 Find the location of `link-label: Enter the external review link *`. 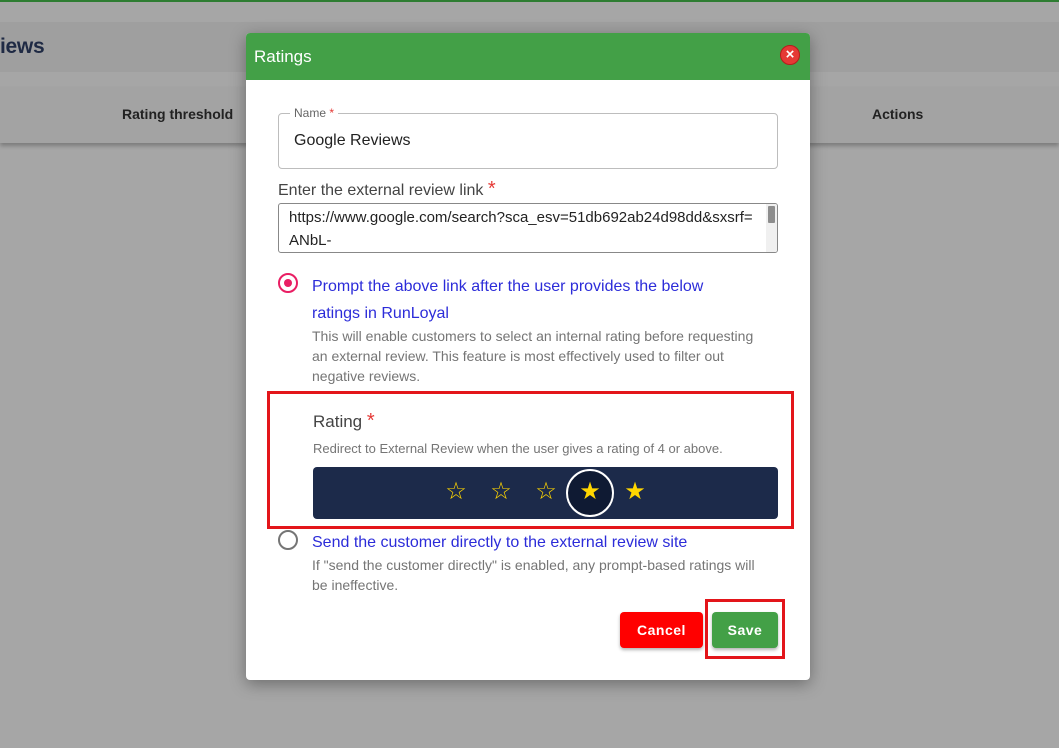

link-label: Enter the external review link * is located at coordinates (387, 189).